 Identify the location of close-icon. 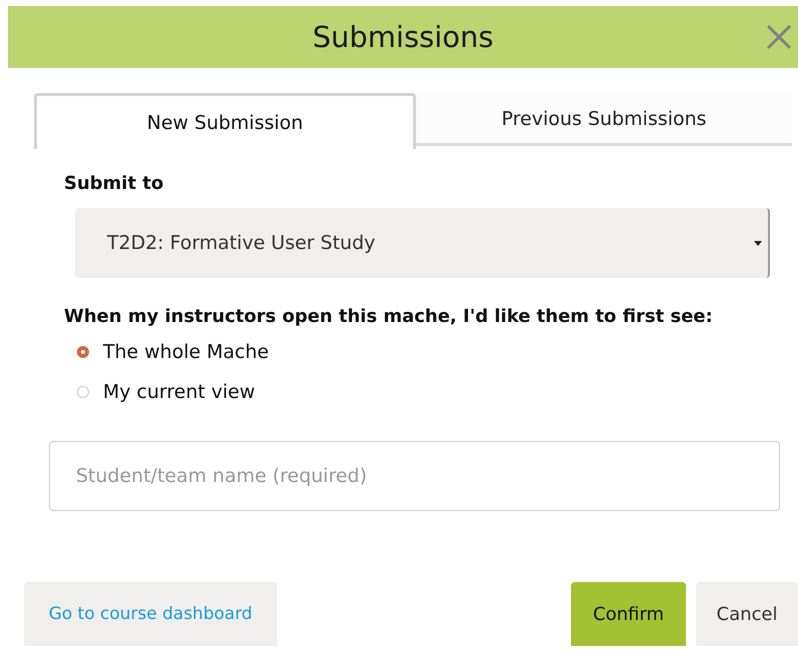
(779, 37).